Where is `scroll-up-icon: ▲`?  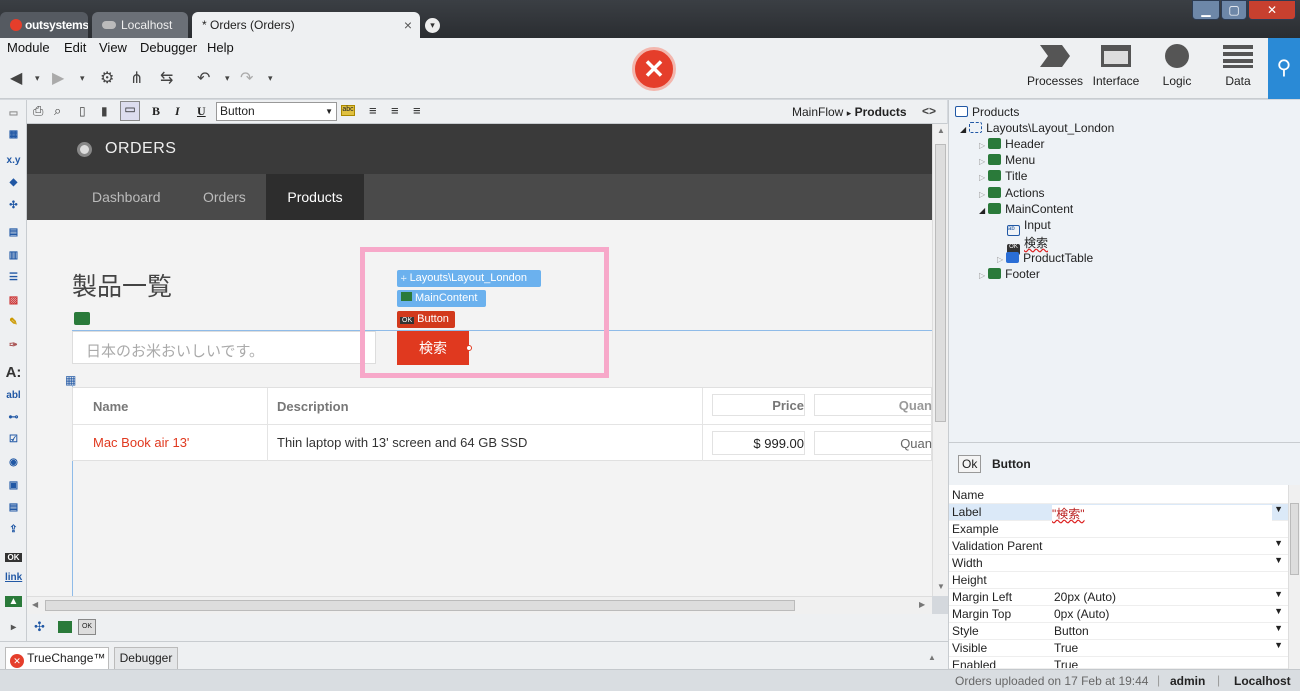 scroll-up-icon: ▲ is located at coordinates (941, 130).